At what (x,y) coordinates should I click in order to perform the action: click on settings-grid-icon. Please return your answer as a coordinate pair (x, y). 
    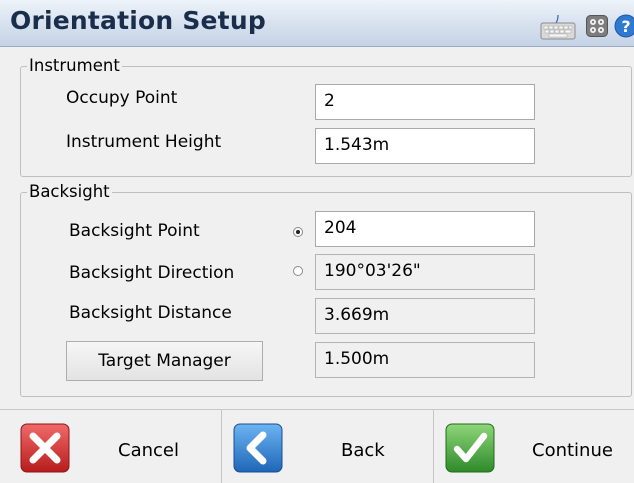
    Looking at the image, I should click on (597, 26).